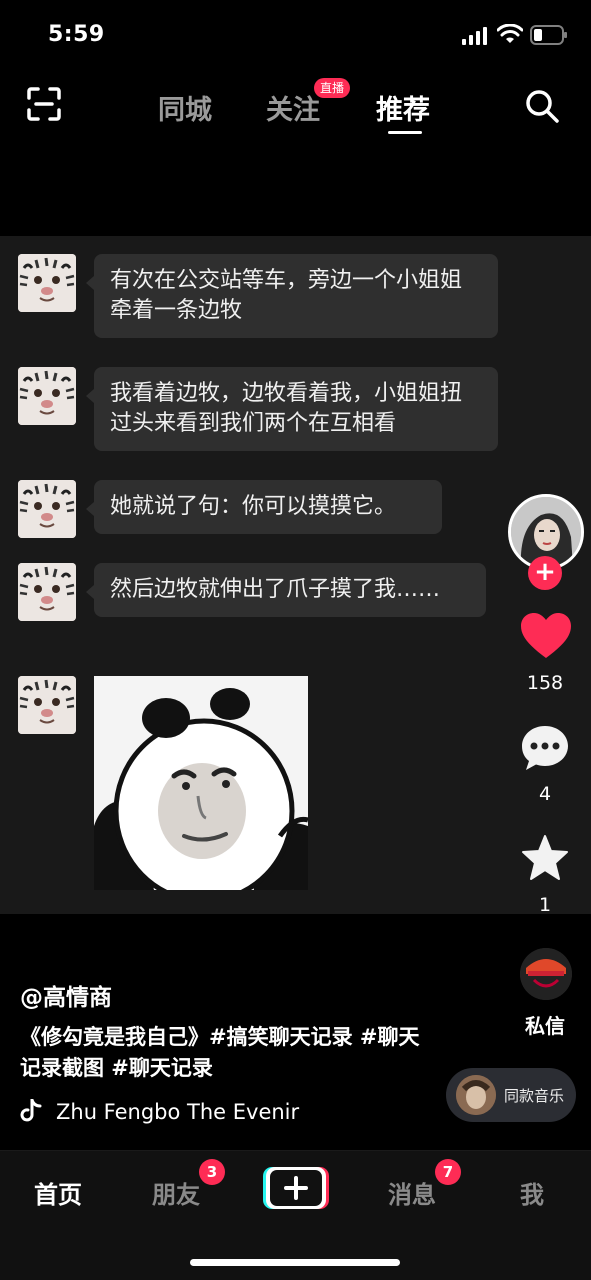  Describe the element at coordinates (225, 1053) in the screenshot. I see `video-caption: 《修勾竟是我自己》#搞笑聊天记录 #聊天记录截图 #聊天记录` at that location.